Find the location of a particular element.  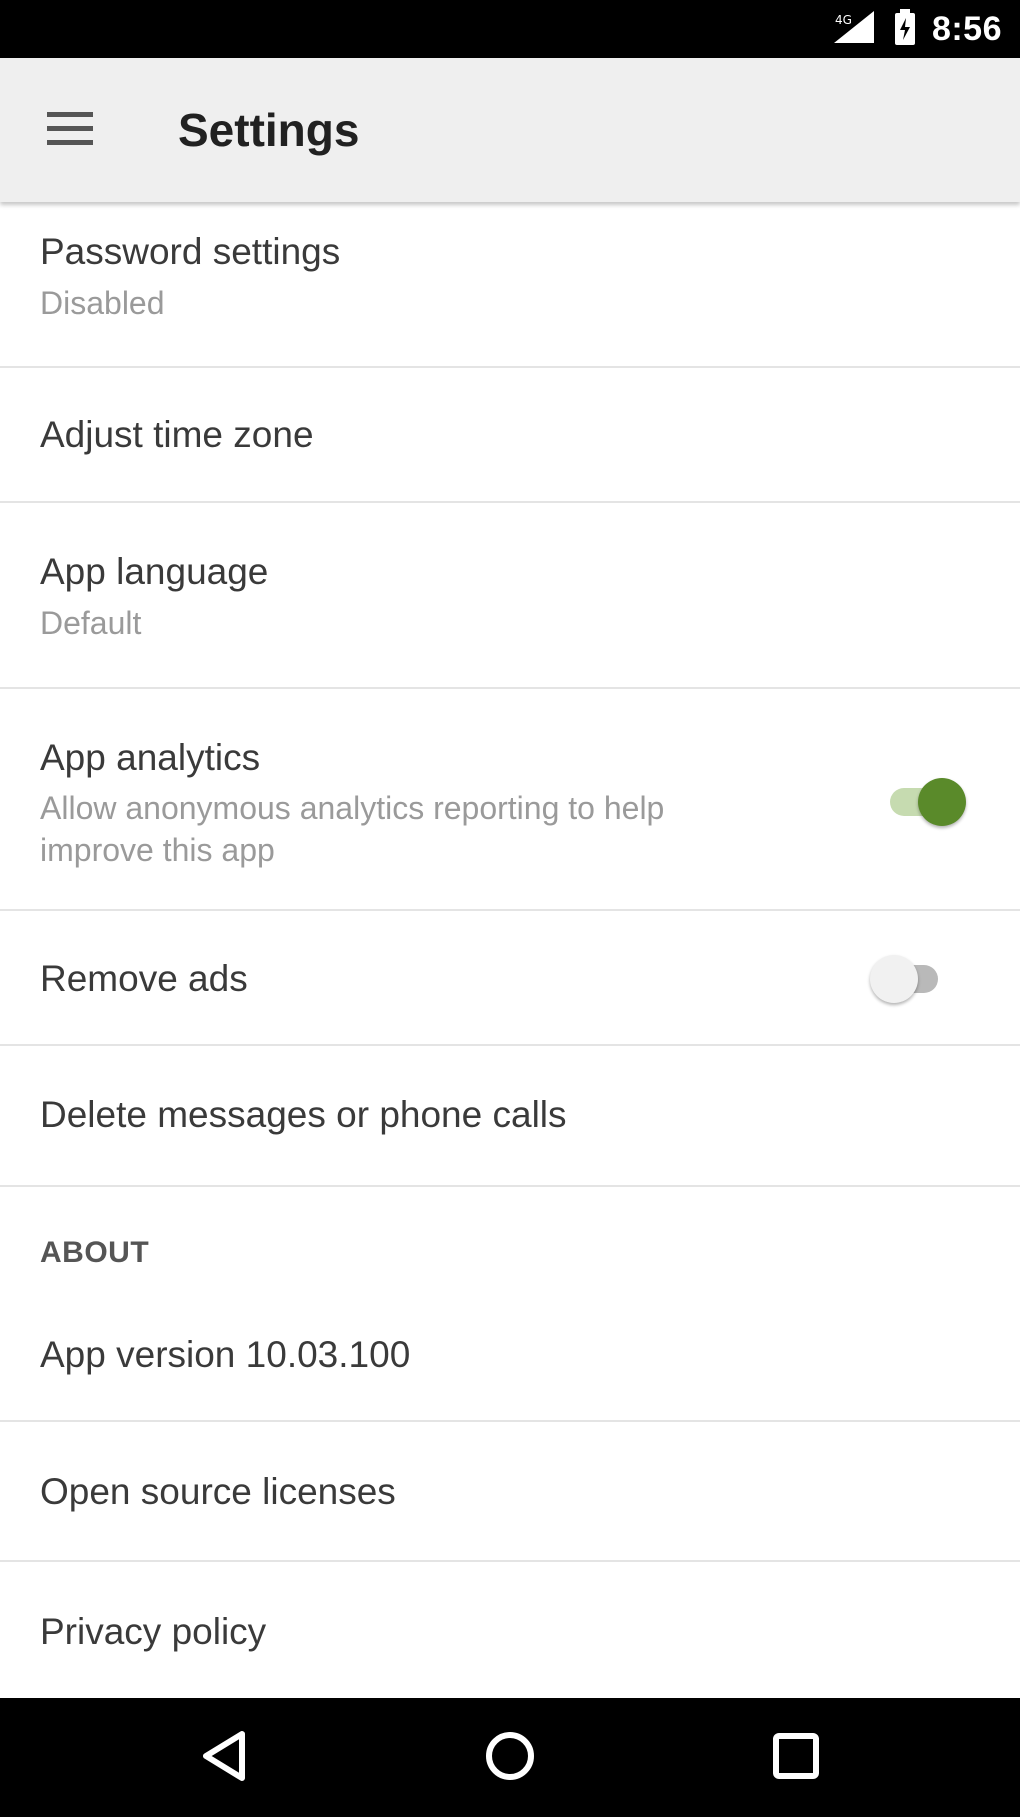

page-title: Settings is located at coordinates (269, 130).